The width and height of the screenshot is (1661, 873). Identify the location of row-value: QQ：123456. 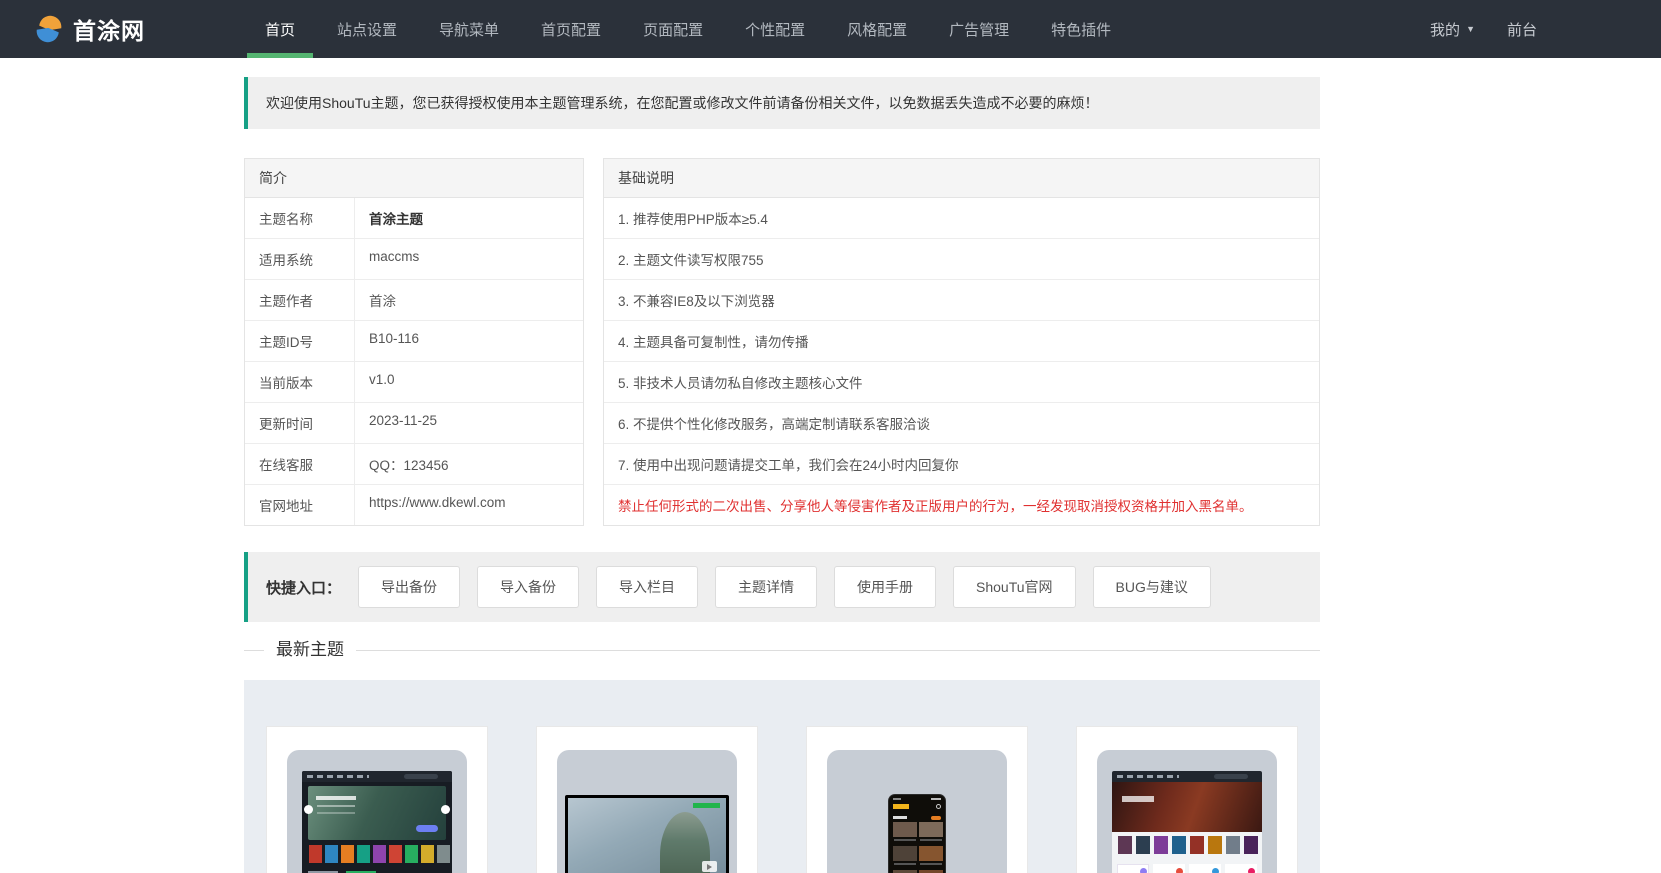
(409, 465).